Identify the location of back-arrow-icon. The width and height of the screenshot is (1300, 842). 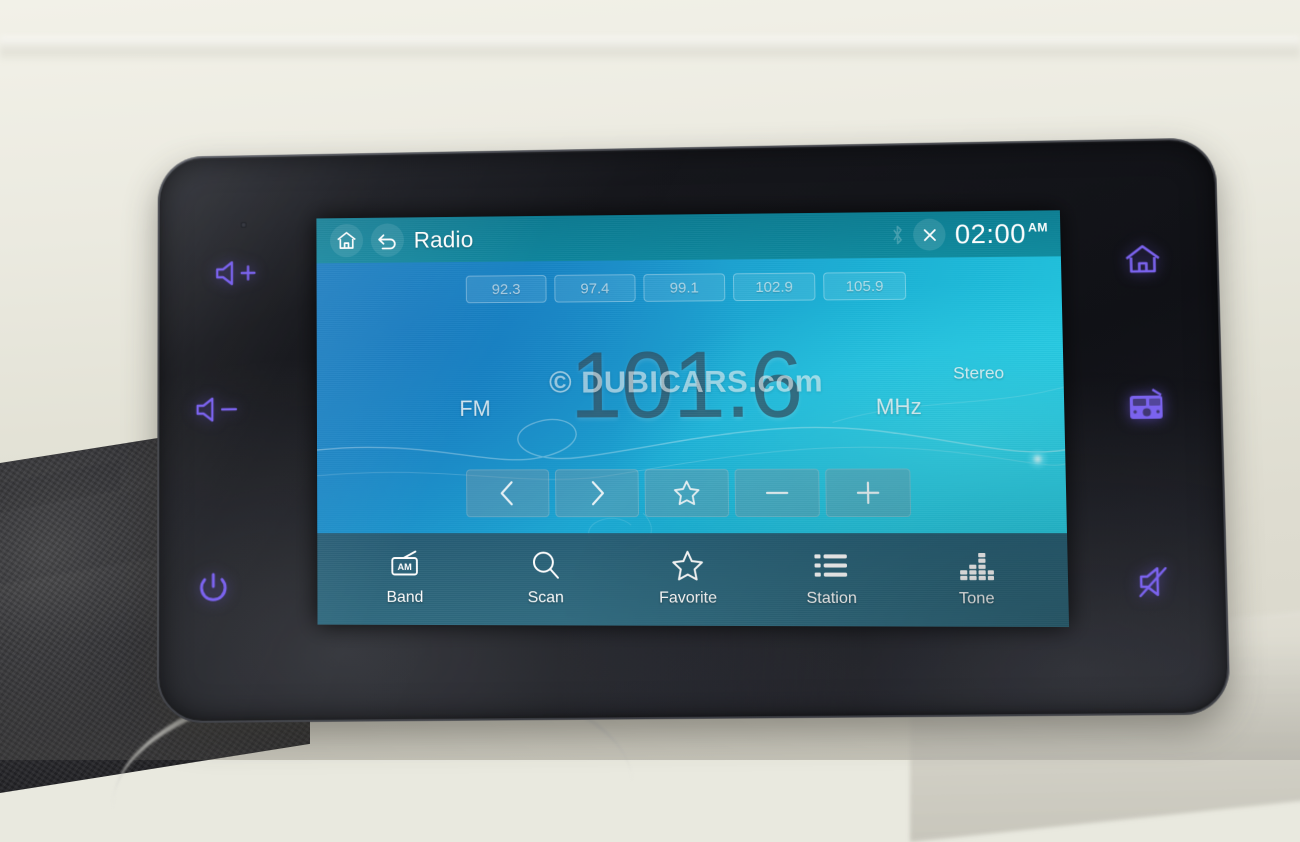
(388, 240).